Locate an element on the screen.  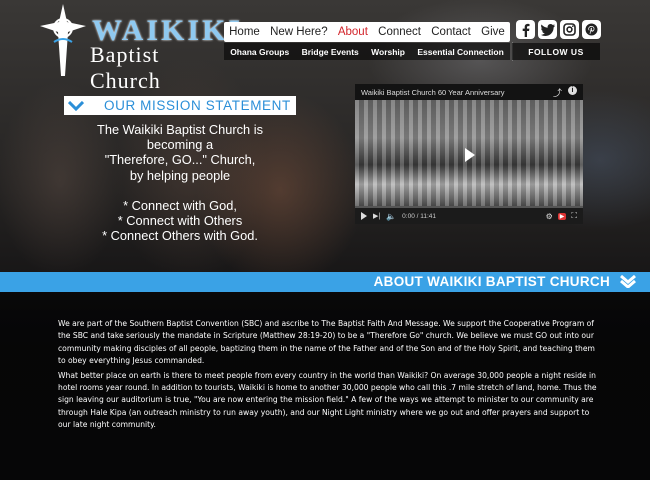
nav-item-connect: Connect is located at coordinates (399, 32).